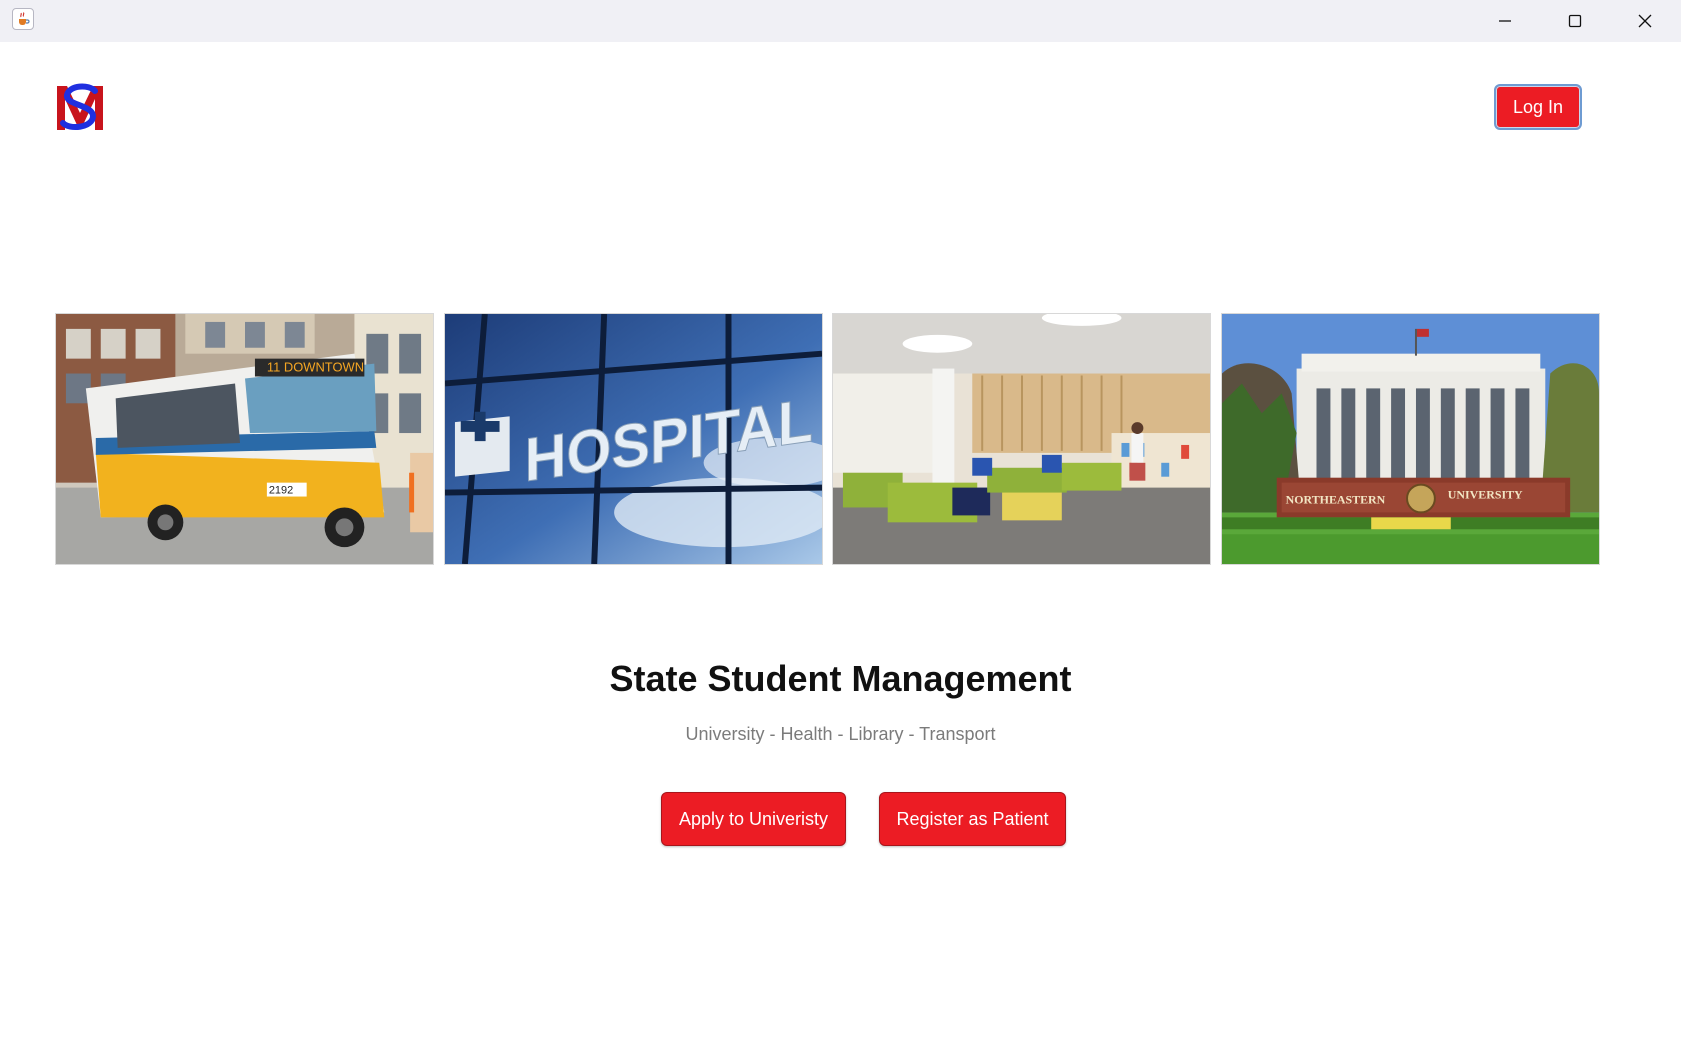  I want to click on close-button, so click(1645, 21).